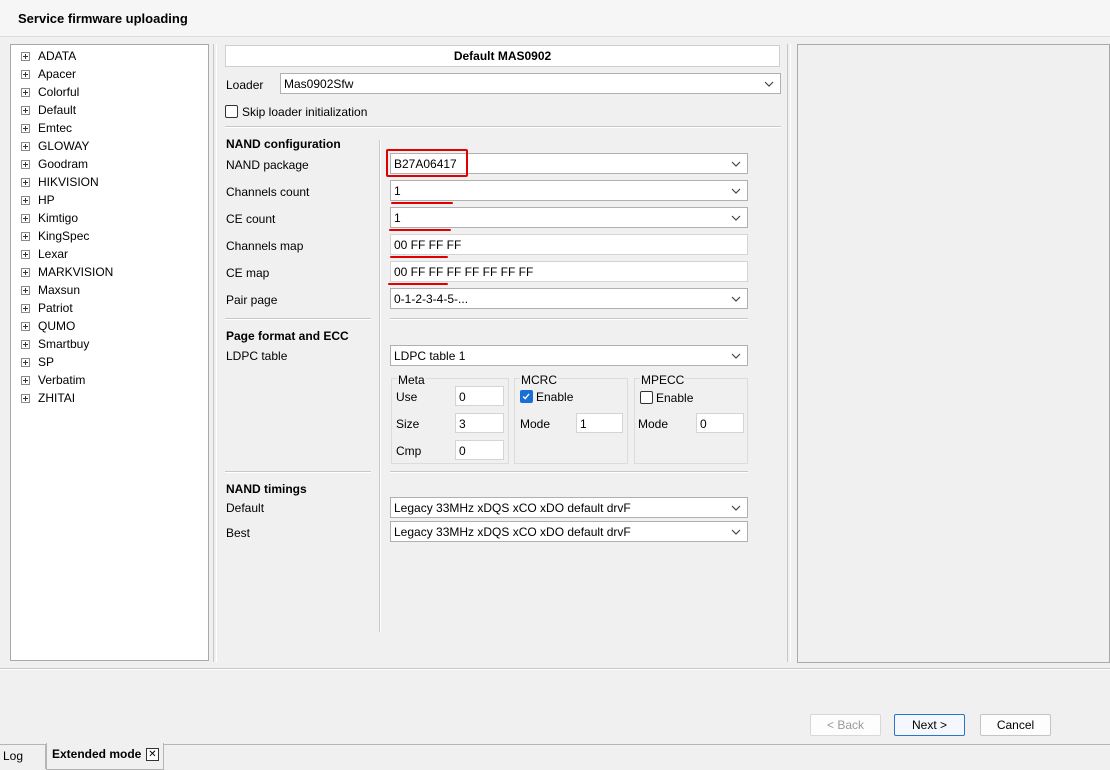 The image size is (1110, 770). What do you see at coordinates (845, 725) in the screenshot?
I see `back-button: < Back` at bounding box center [845, 725].